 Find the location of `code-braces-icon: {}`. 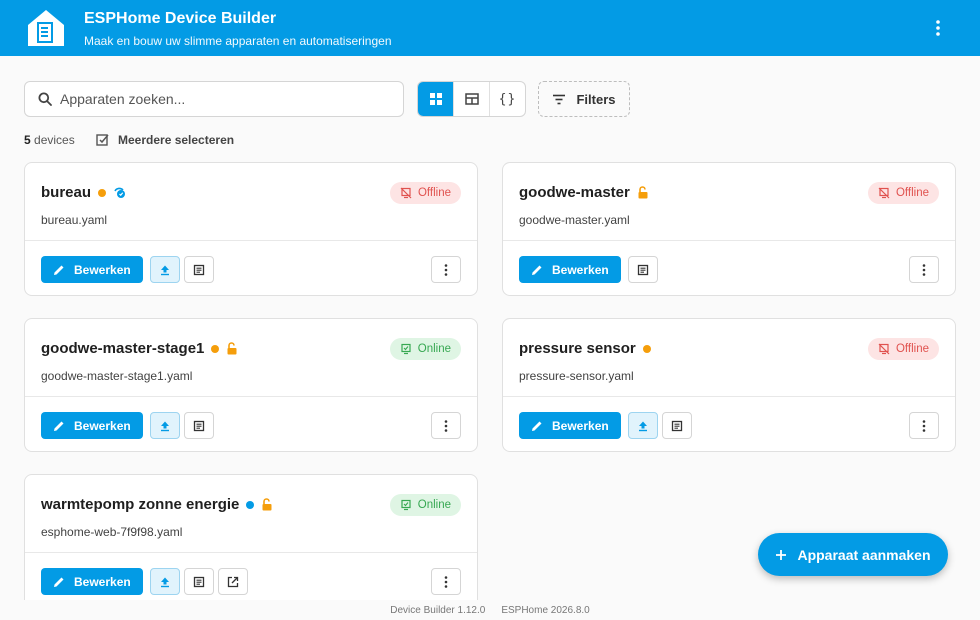

code-braces-icon: {} is located at coordinates (507, 99).